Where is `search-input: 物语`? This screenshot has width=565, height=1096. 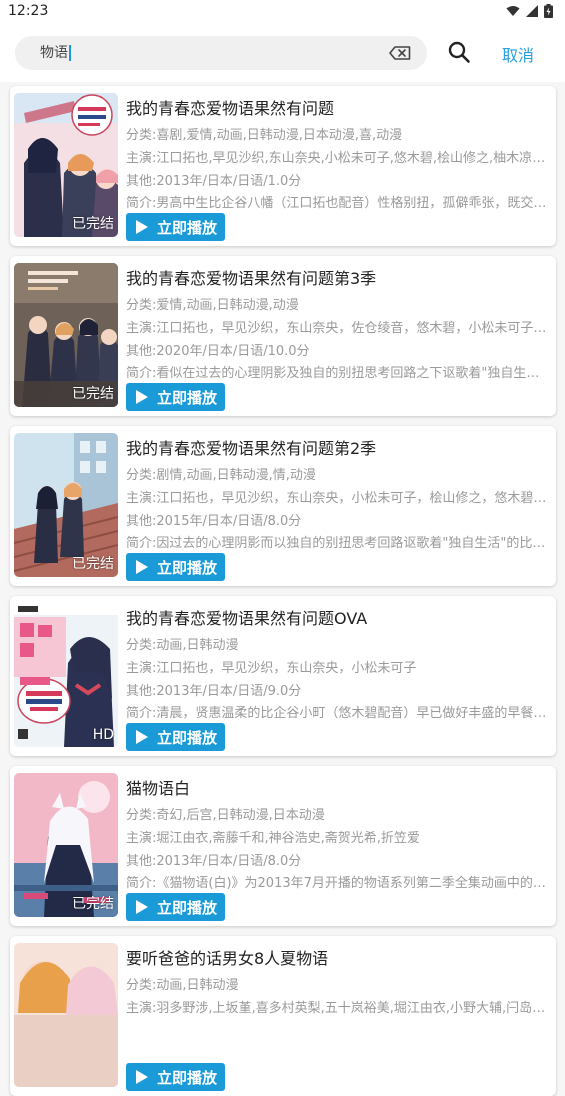
search-input: 物语 is located at coordinates (210, 53).